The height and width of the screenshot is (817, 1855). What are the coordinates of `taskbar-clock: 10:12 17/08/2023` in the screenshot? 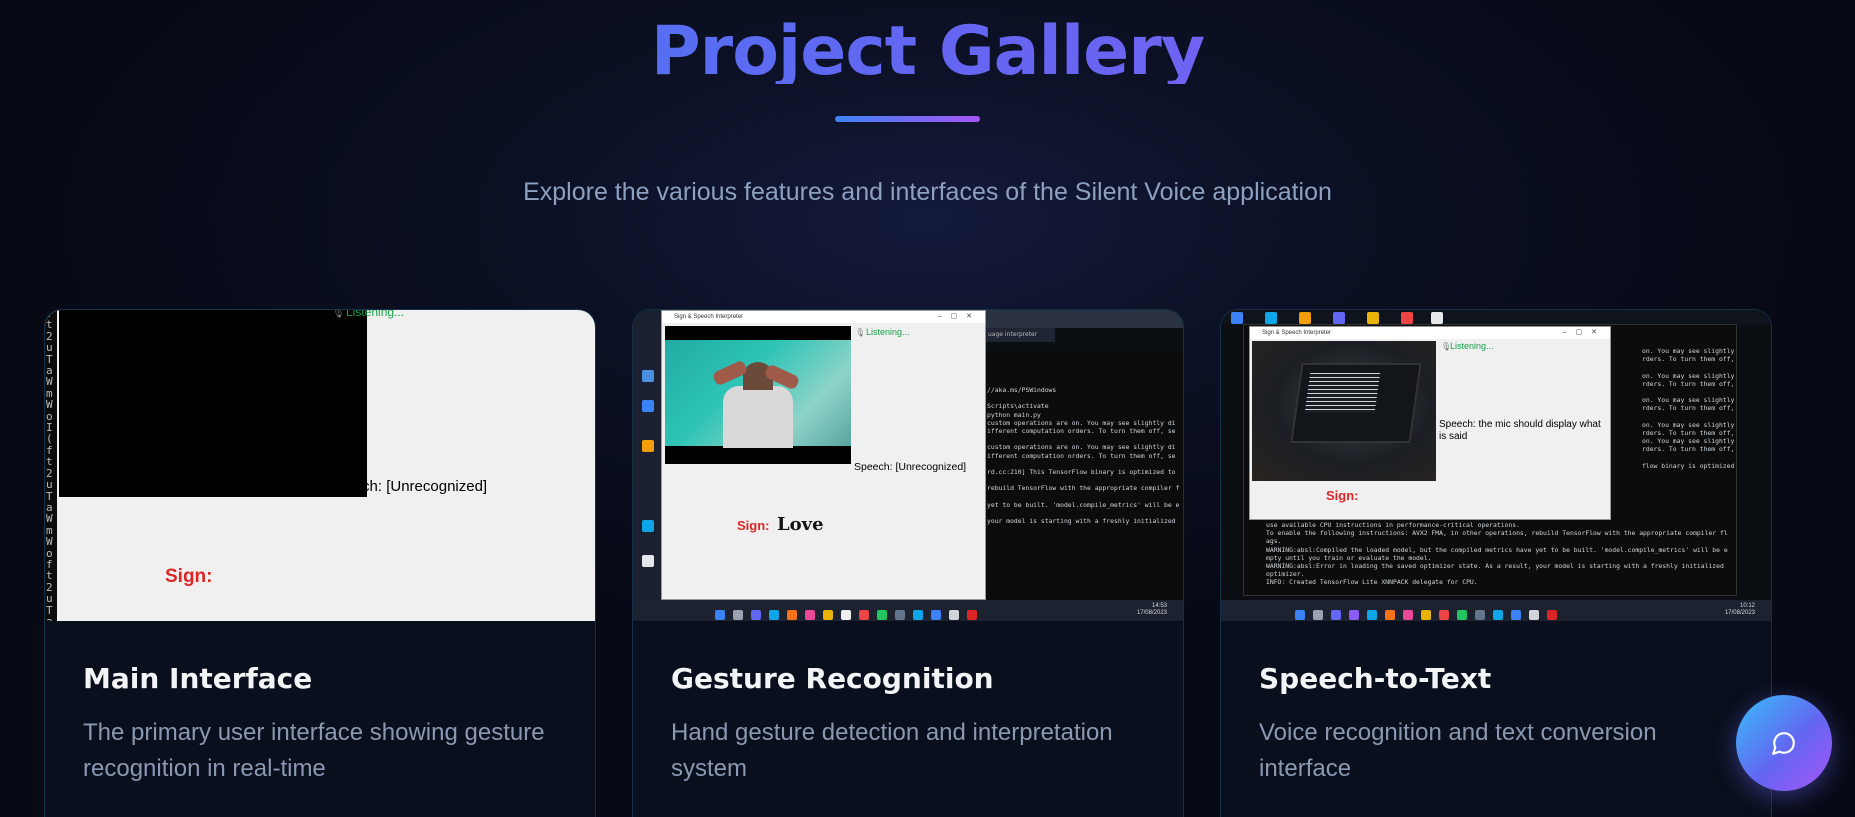 It's located at (1740, 610).